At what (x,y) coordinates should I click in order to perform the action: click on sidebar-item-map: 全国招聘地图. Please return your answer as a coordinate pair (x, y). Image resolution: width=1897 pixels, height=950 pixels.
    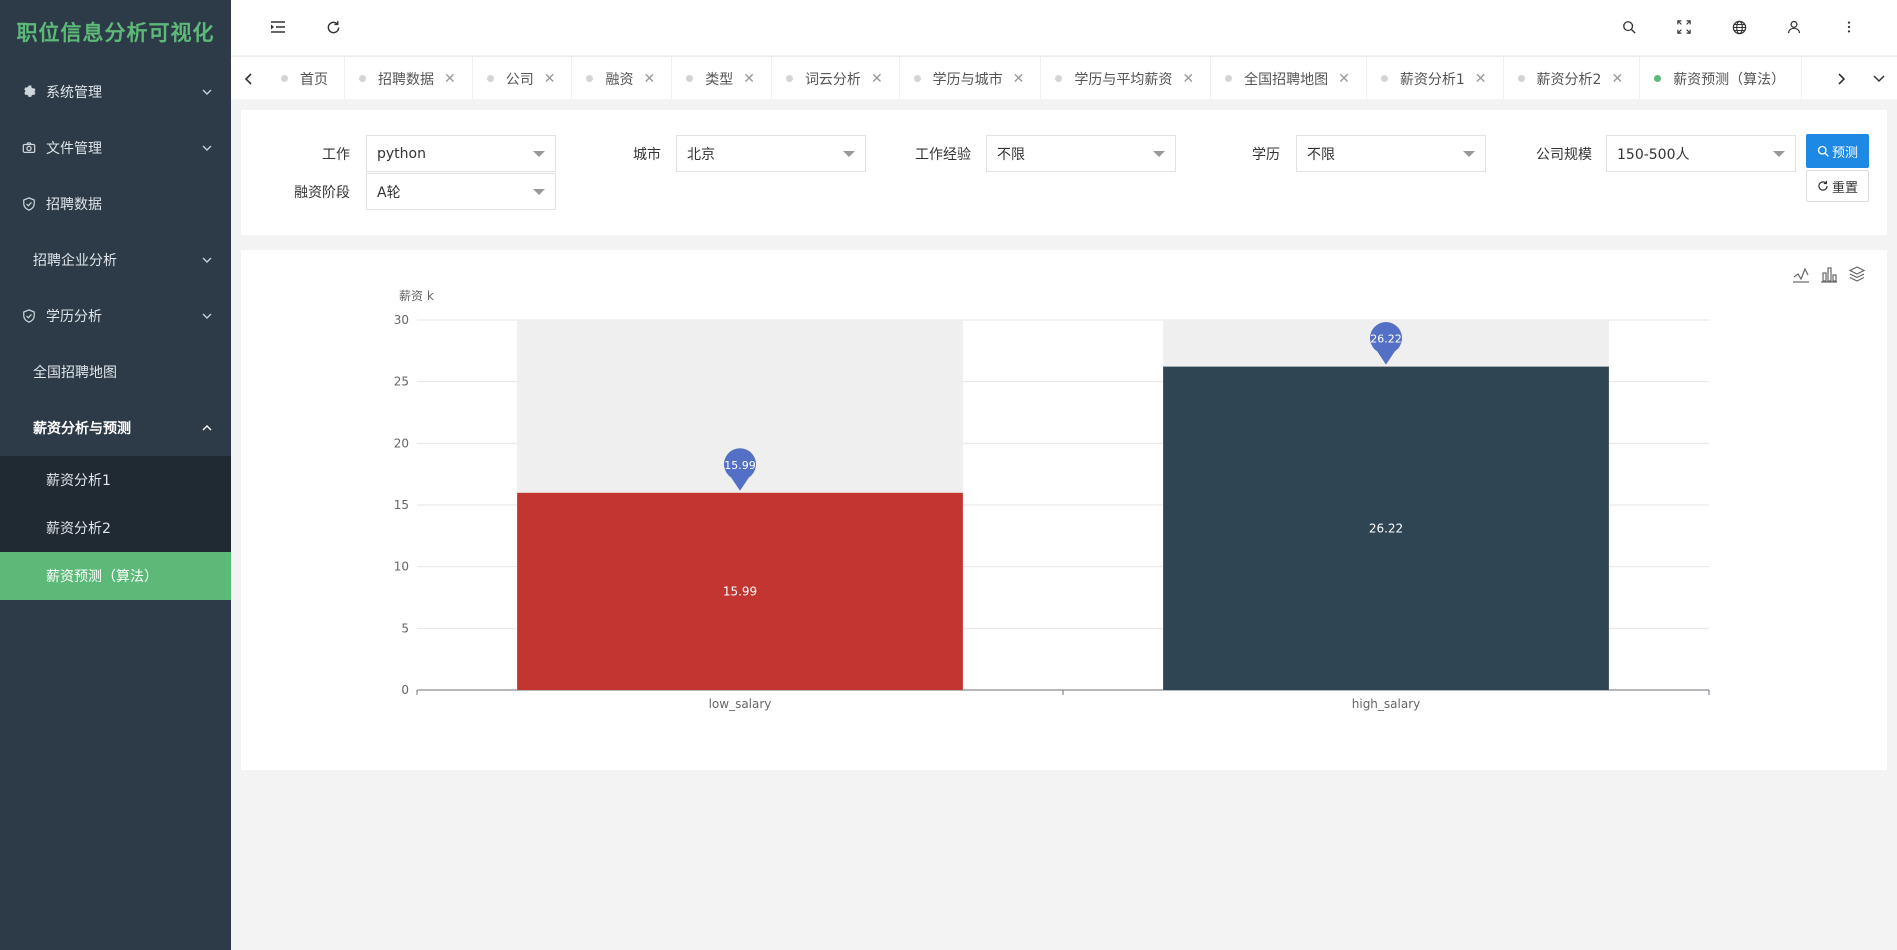
    Looking at the image, I should click on (115, 372).